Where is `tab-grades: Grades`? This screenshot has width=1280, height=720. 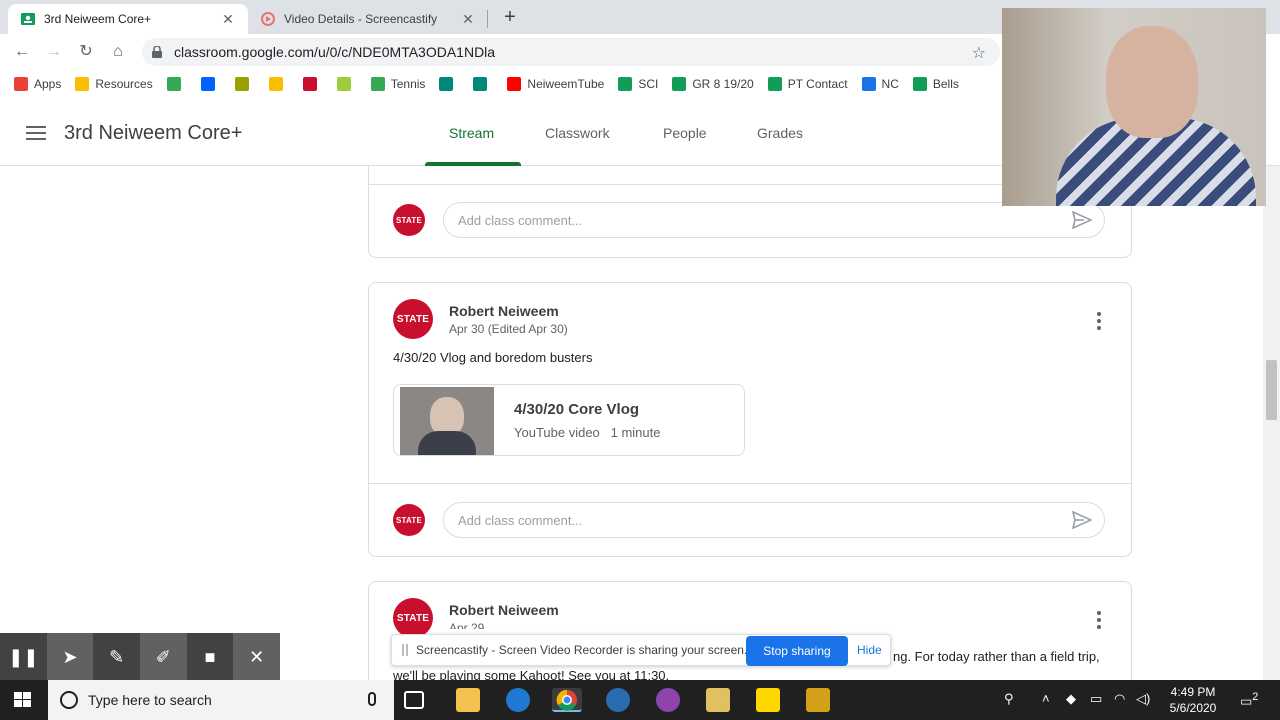
tab-grades: Grades is located at coordinates (780, 133).